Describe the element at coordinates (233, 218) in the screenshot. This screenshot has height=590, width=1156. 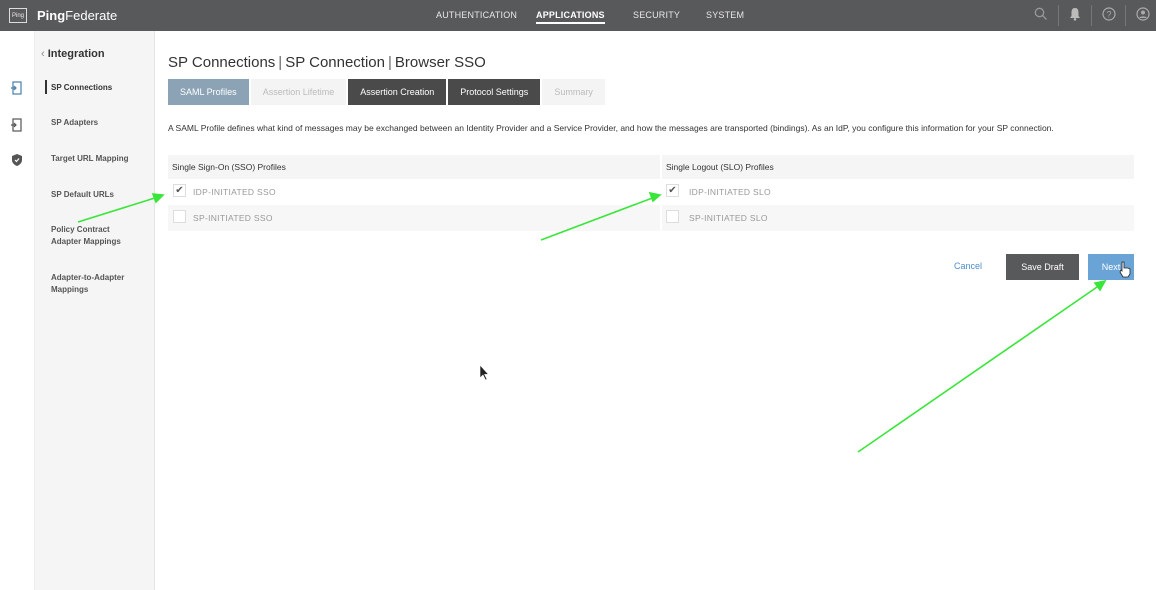
I see `sp-initiated-sso-label: SP-INITIATED SSO` at that location.